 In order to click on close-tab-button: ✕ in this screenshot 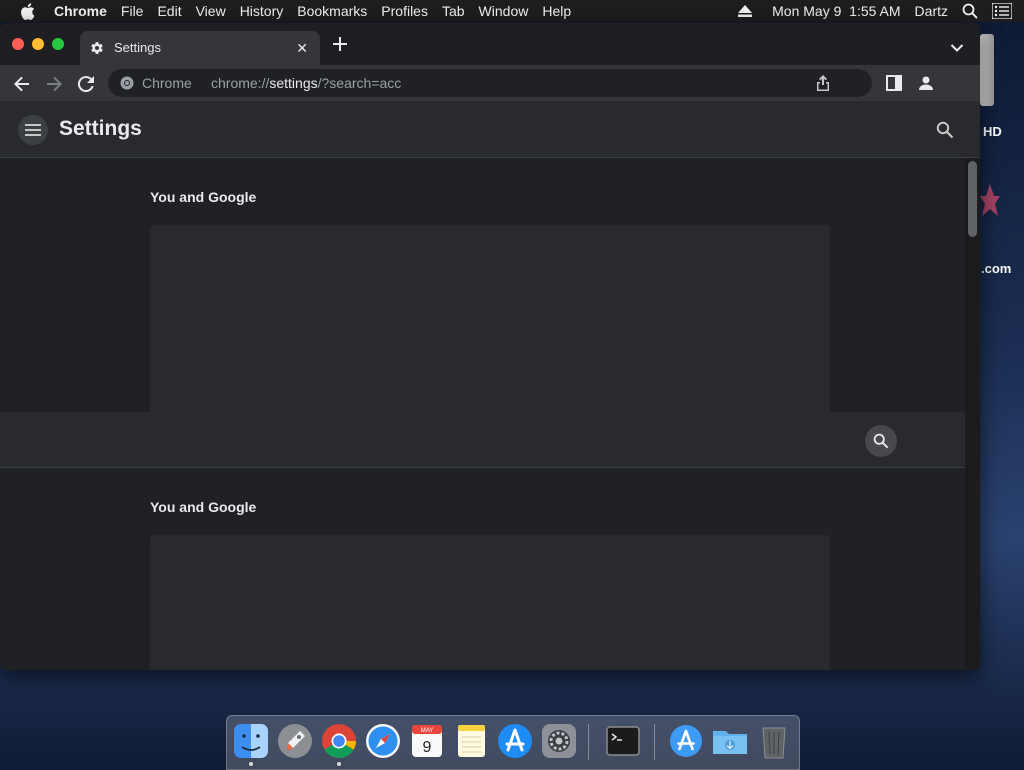, I will do `click(302, 48)`.